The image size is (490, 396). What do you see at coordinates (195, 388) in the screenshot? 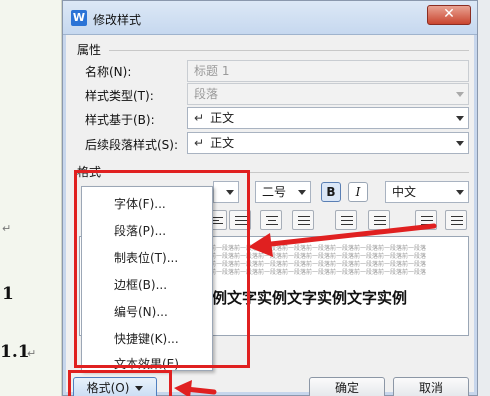
I see `annotation-arrow-to-format-button` at bounding box center [195, 388].